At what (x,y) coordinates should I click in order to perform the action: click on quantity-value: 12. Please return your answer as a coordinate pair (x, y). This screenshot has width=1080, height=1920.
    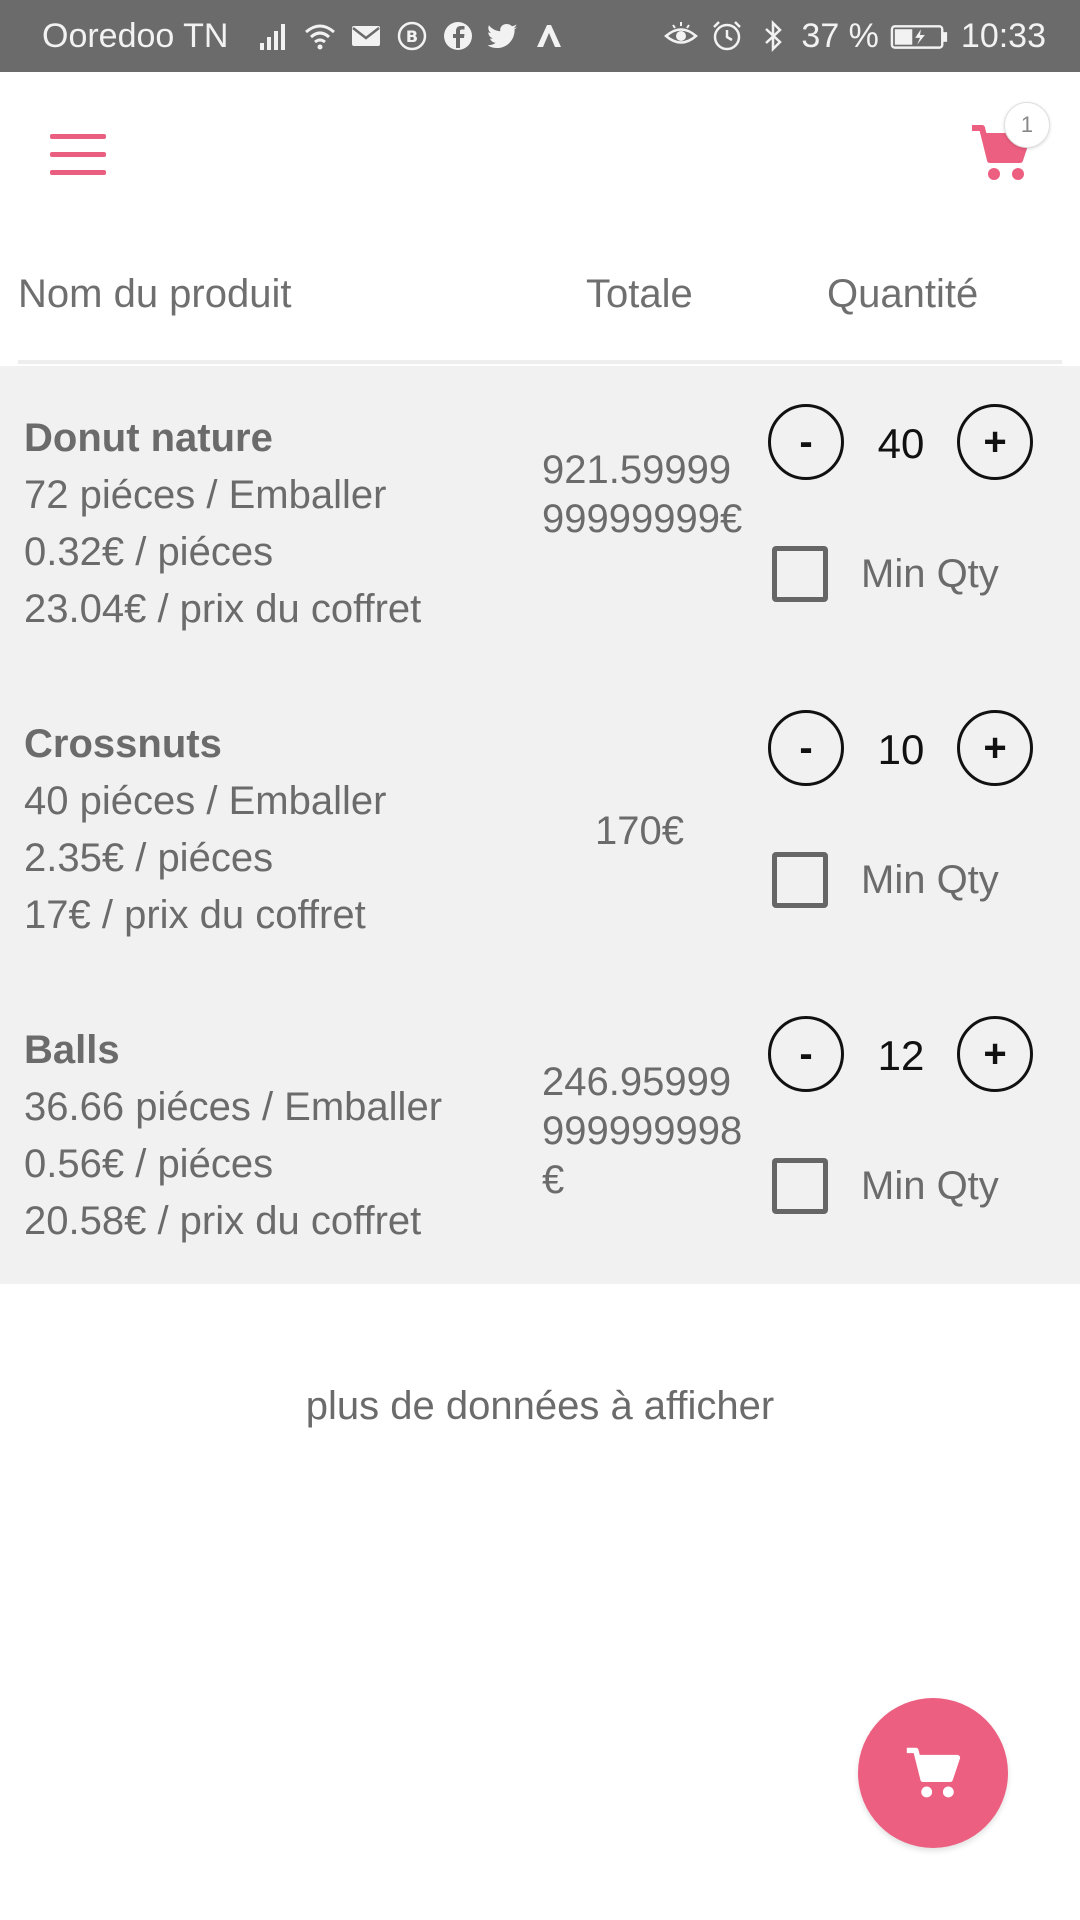
    Looking at the image, I should click on (901, 1055).